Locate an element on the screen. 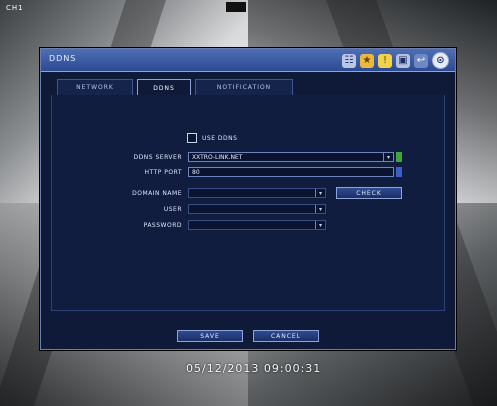 Image resolution: width=497 pixels, height=406 pixels. tab-notification: NOTIFICATION is located at coordinates (244, 87).